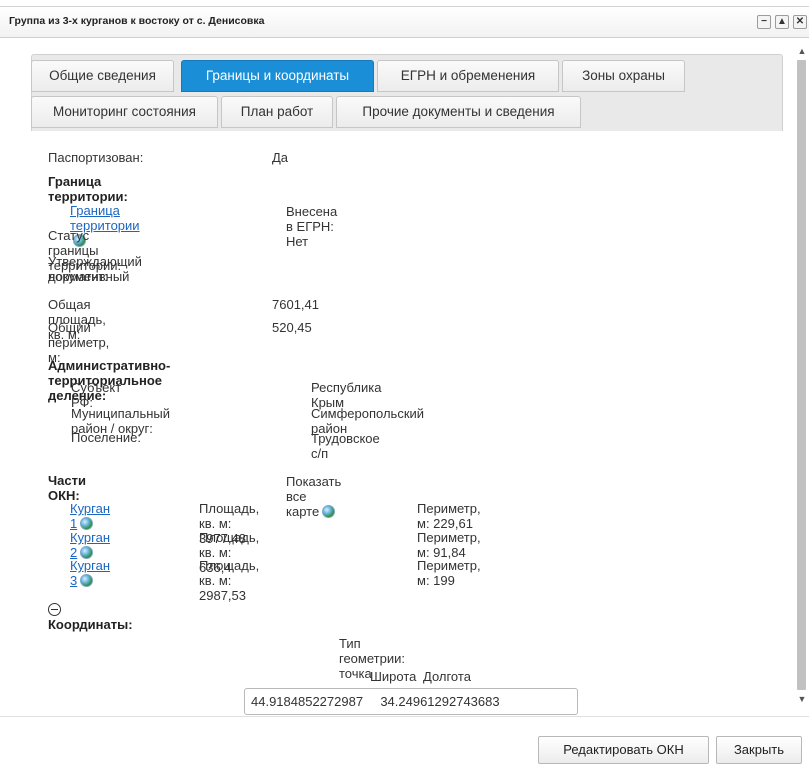  What do you see at coordinates (96, 157) in the screenshot?
I see `passported-label: Паспортизован:` at bounding box center [96, 157].